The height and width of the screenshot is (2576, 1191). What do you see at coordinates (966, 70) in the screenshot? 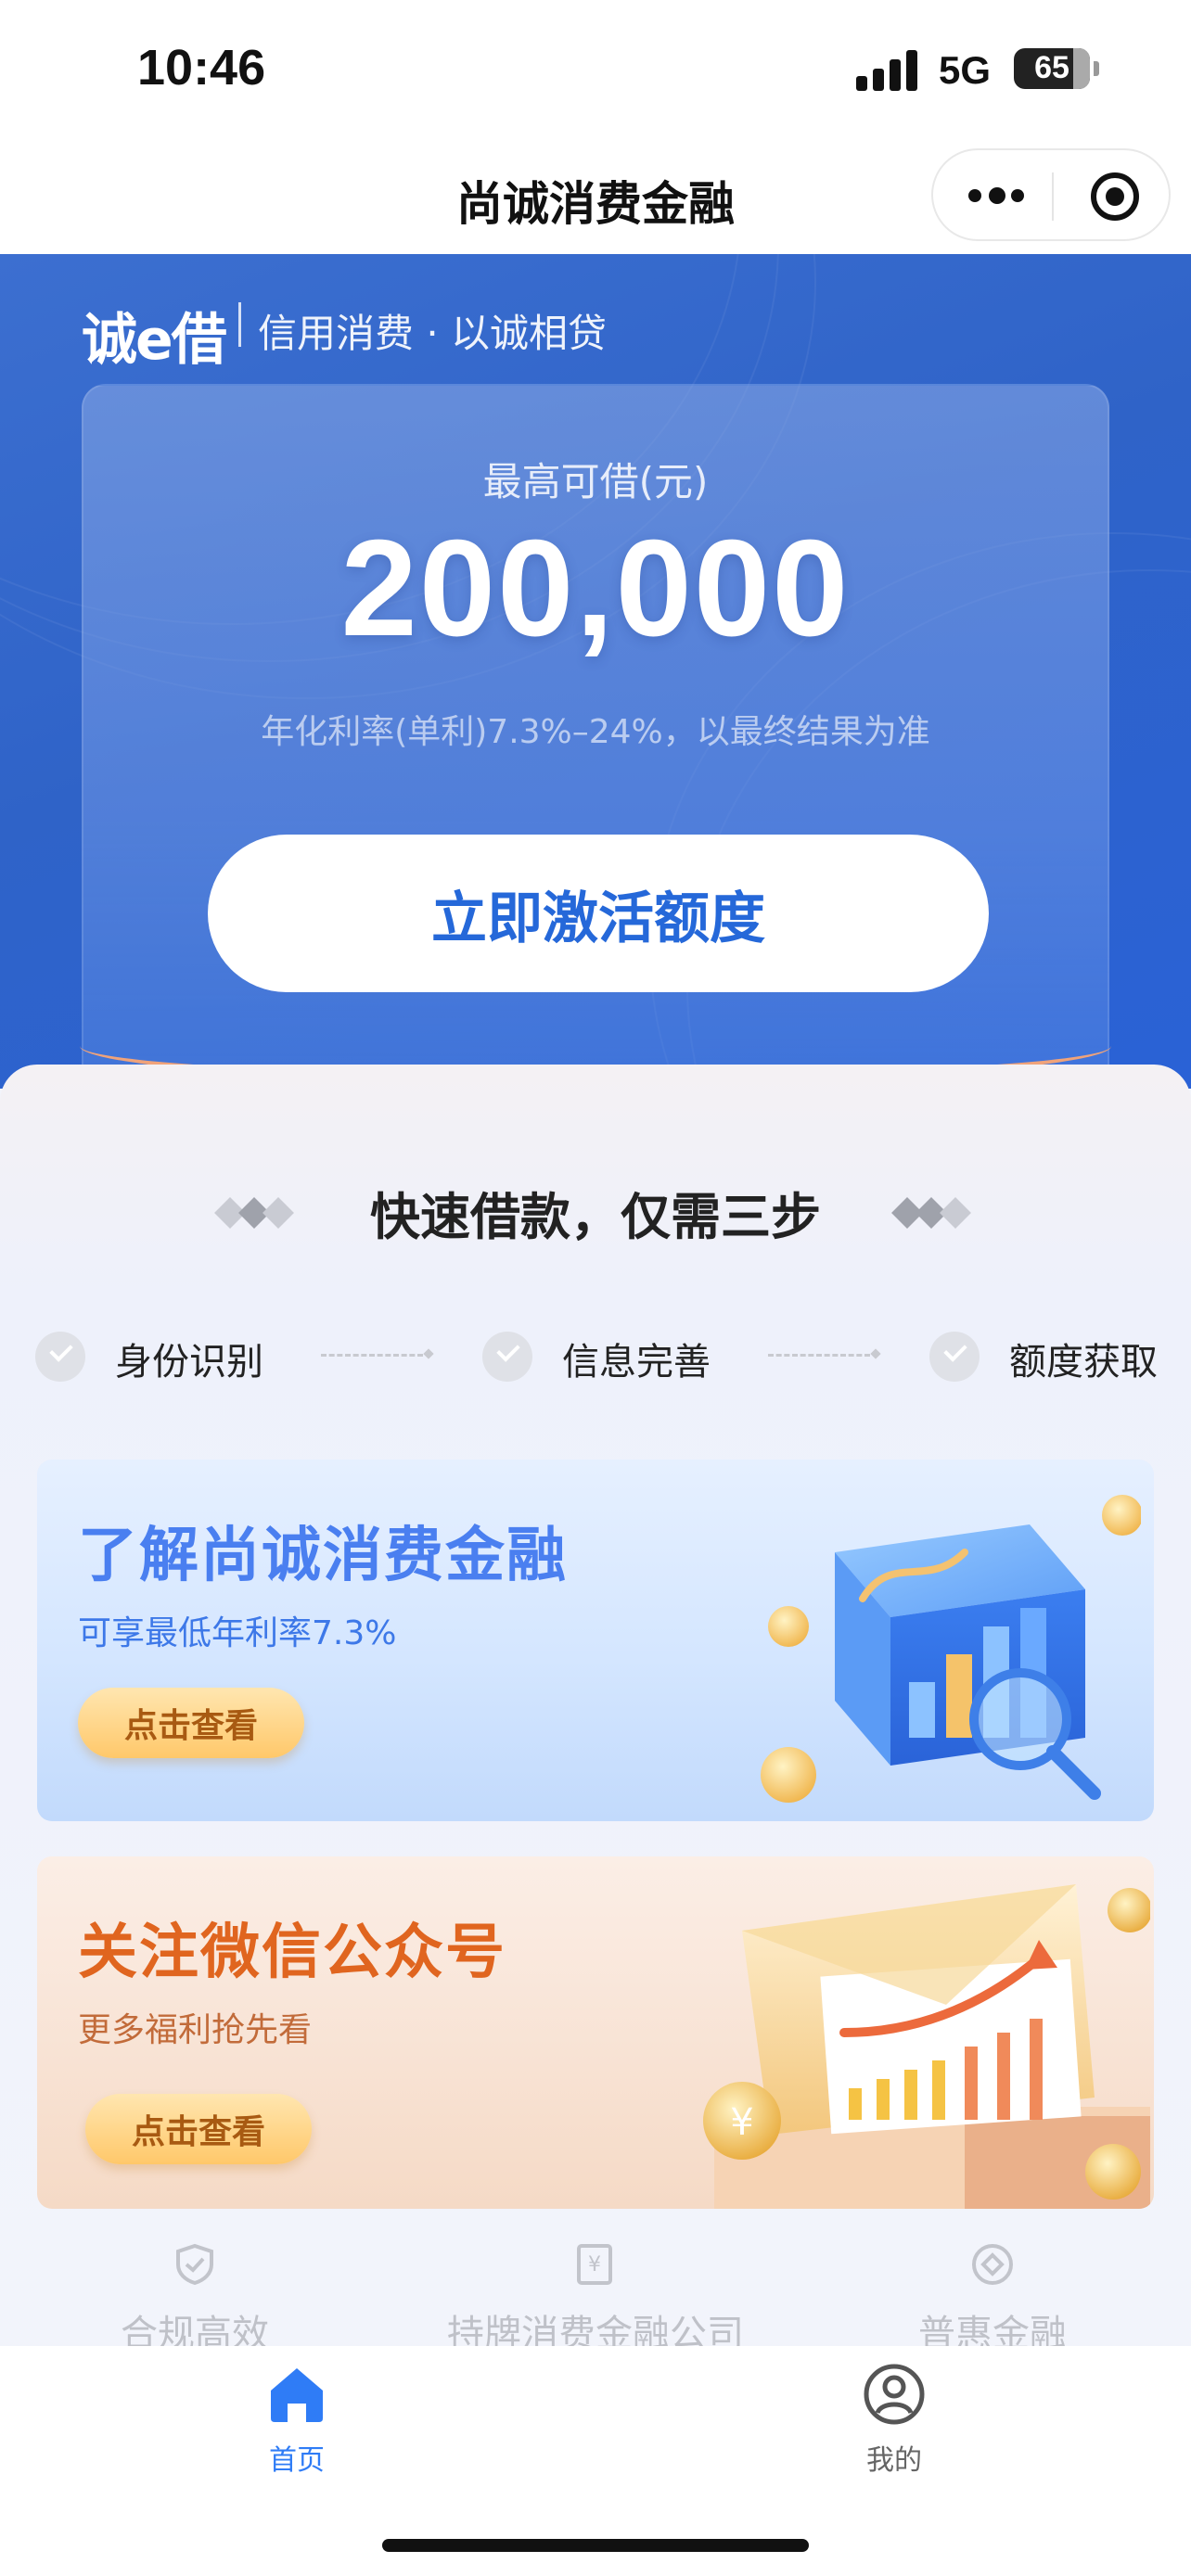
I see `network-label: 5G` at bounding box center [966, 70].